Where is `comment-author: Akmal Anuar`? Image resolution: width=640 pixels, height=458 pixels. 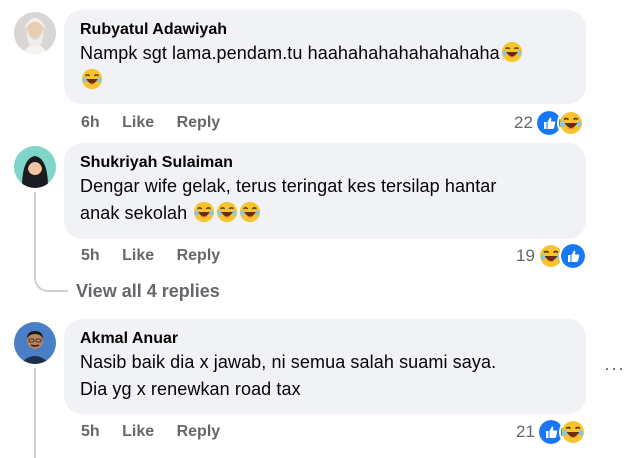
comment-author: Akmal Anuar is located at coordinates (325, 338).